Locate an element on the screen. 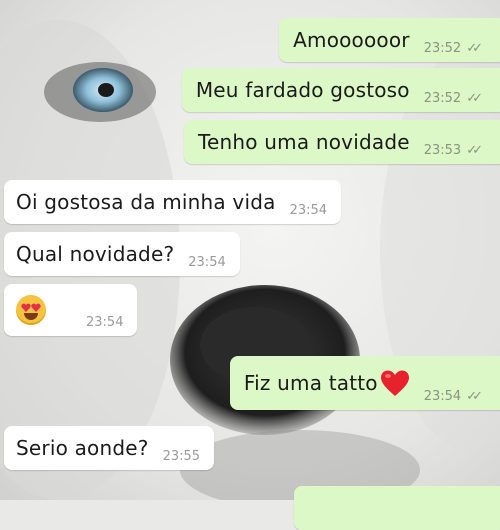  message-bubble-outgoing: Tenho uma novidade 23:53 ✓✓ is located at coordinates (342, 142).